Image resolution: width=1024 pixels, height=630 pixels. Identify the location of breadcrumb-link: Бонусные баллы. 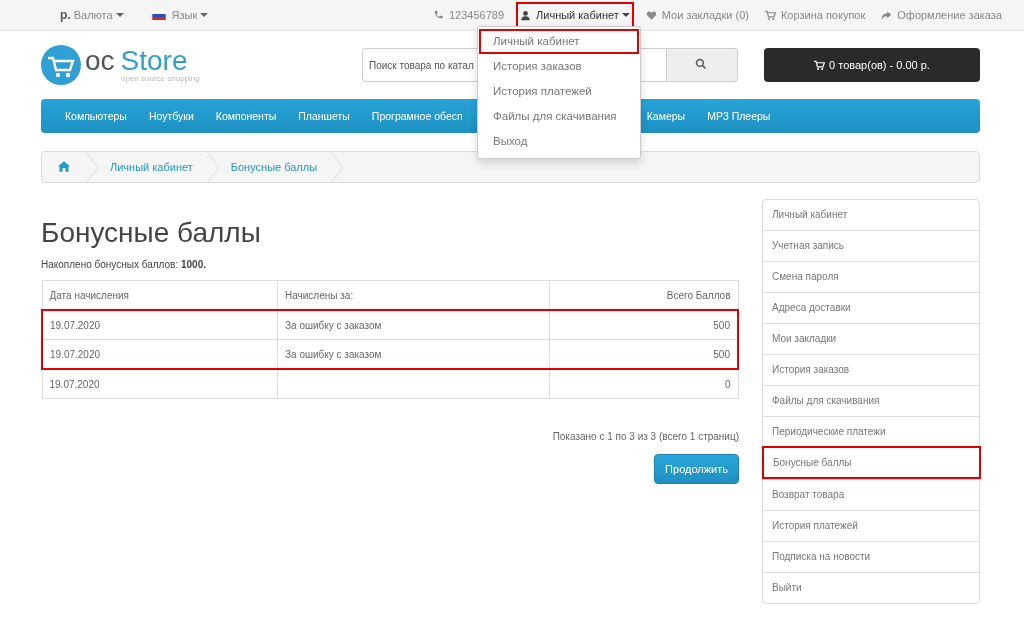
(275, 167).